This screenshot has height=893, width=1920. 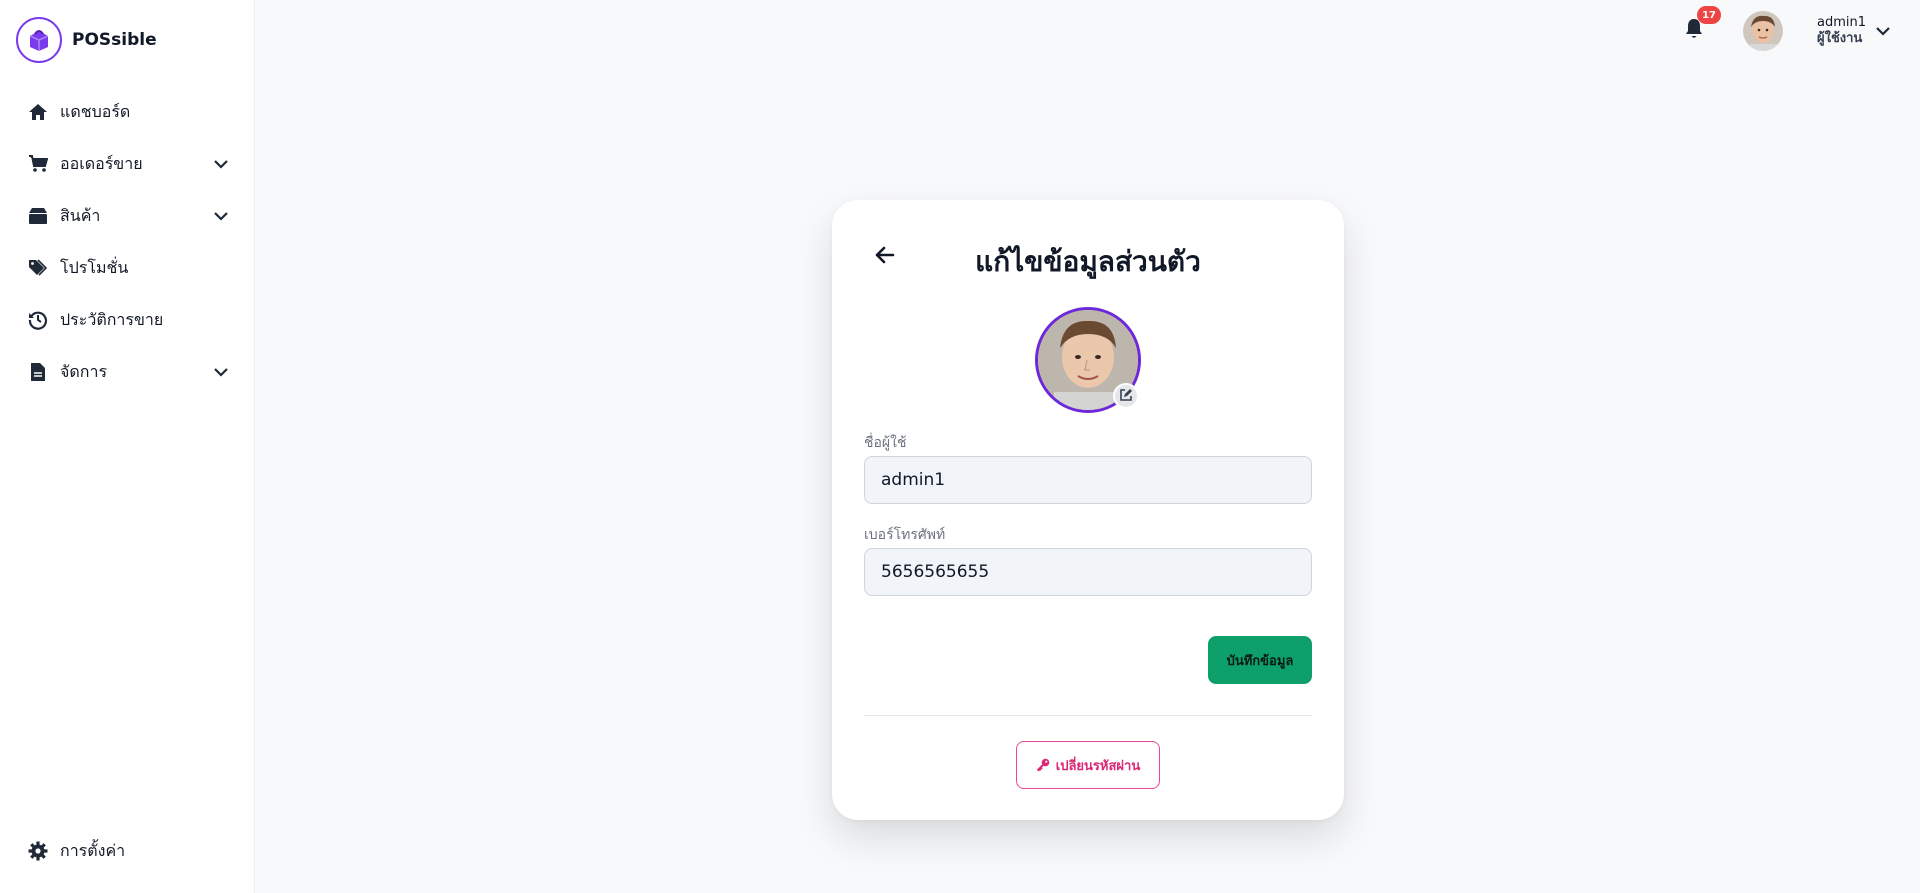 What do you see at coordinates (114, 40) in the screenshot?
I see `brand-name: POSsible` at bounding box center [114, 40].